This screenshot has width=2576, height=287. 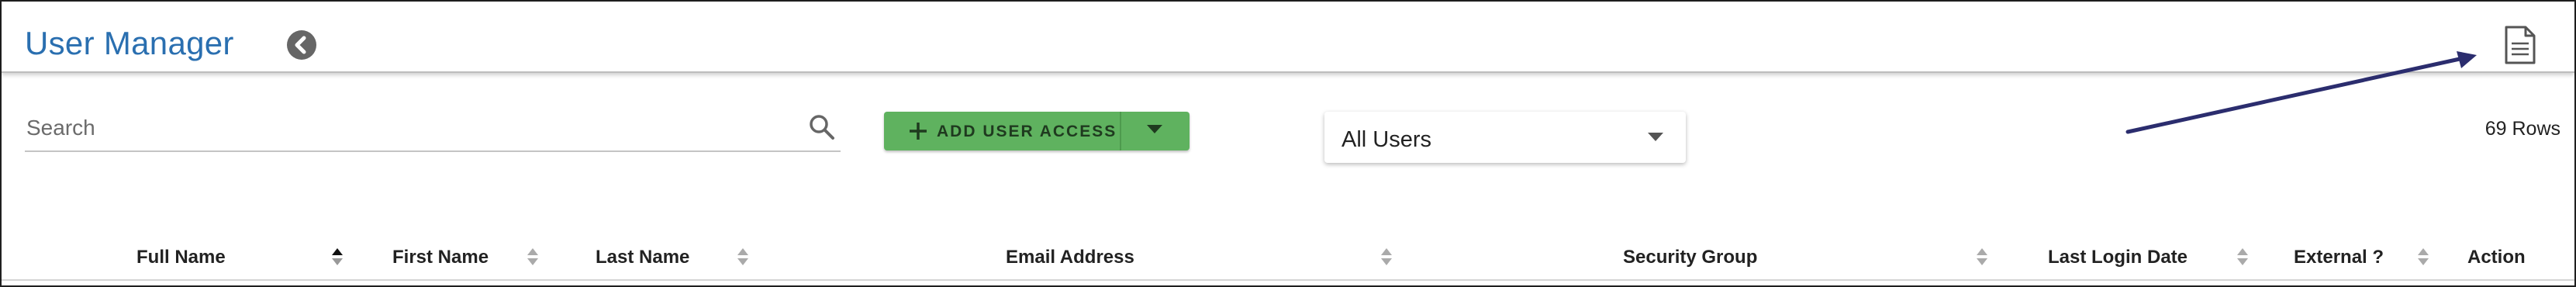 What do you see at coordinates (337, 257) in the screenshot?
I see `sort-ascending-icon` at bounding box center [337, 257].